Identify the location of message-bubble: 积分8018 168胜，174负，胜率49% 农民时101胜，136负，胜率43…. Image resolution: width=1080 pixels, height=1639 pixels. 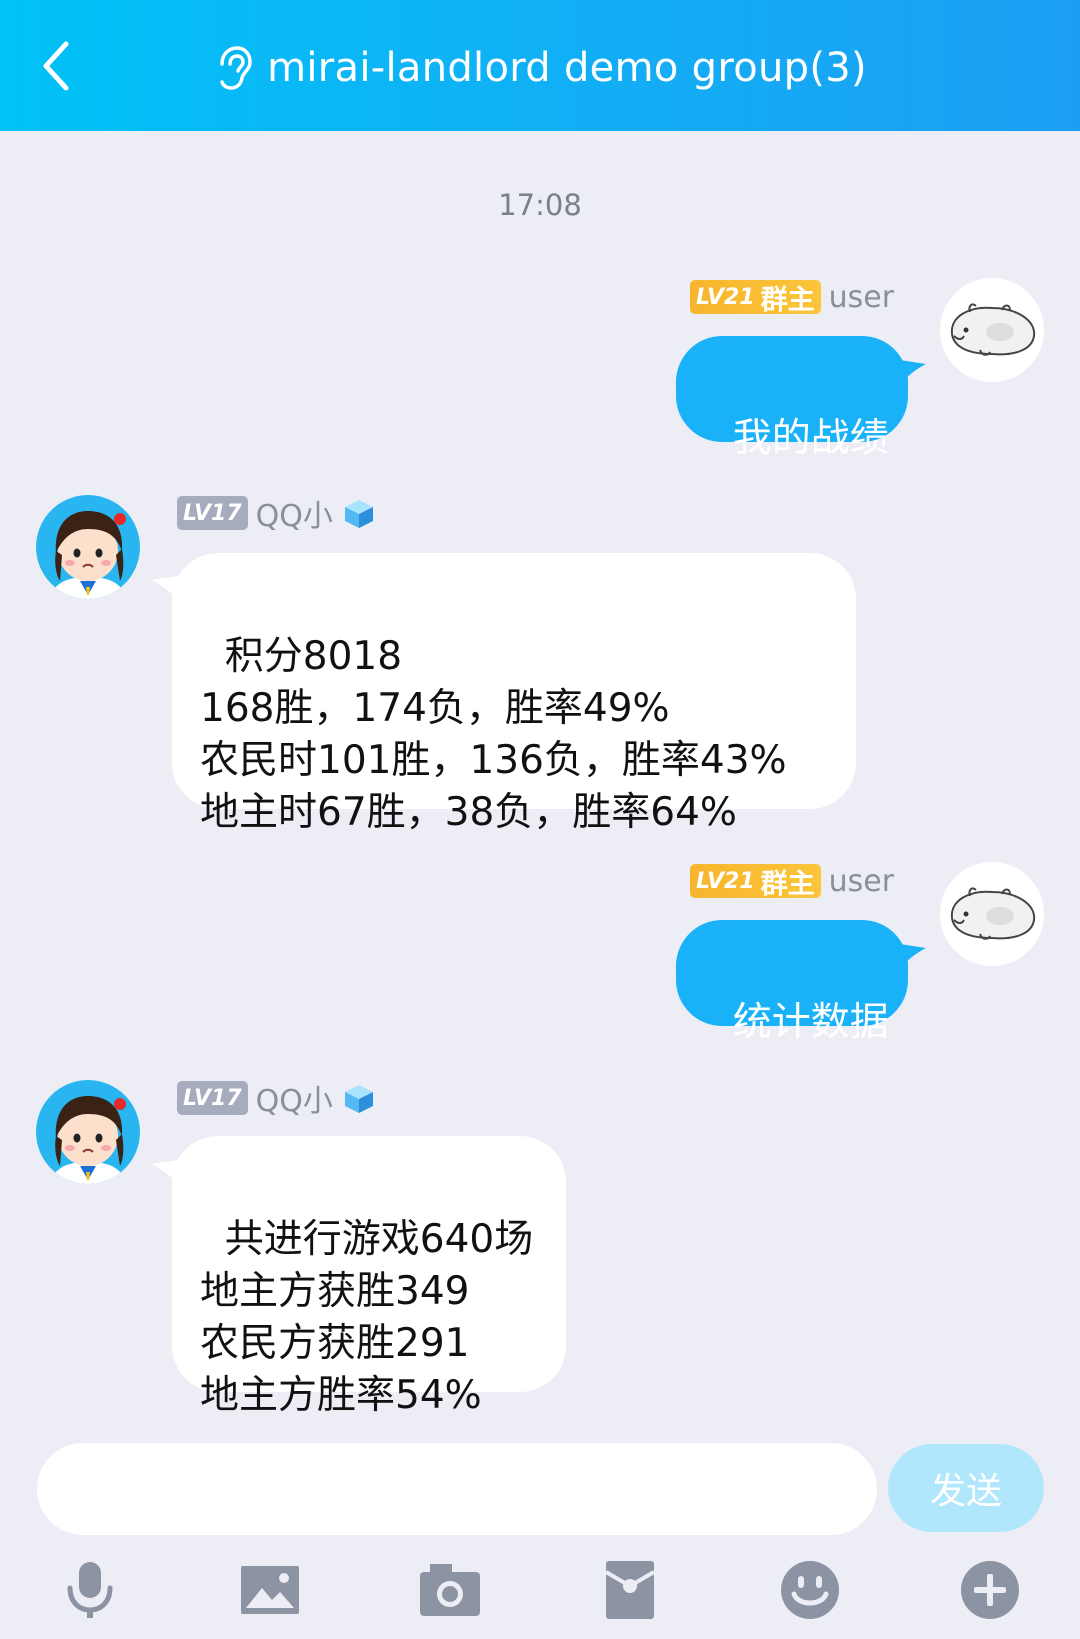
(514, 694).